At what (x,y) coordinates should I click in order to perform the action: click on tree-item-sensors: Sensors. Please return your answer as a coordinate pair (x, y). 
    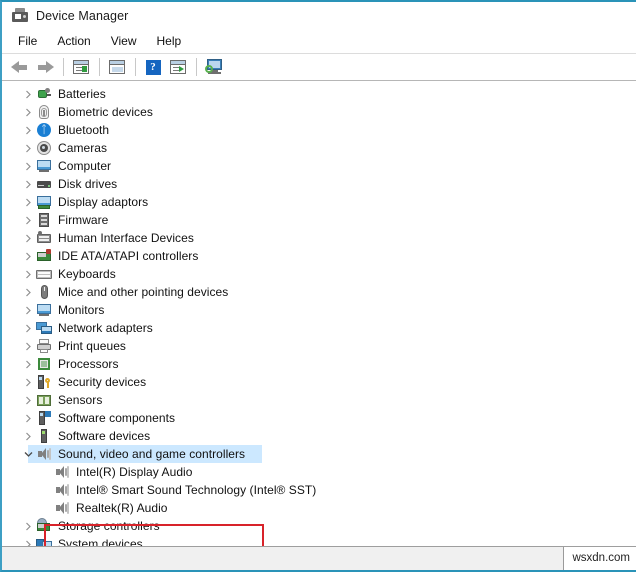
    Looking at the image, I should click on (319, 400).